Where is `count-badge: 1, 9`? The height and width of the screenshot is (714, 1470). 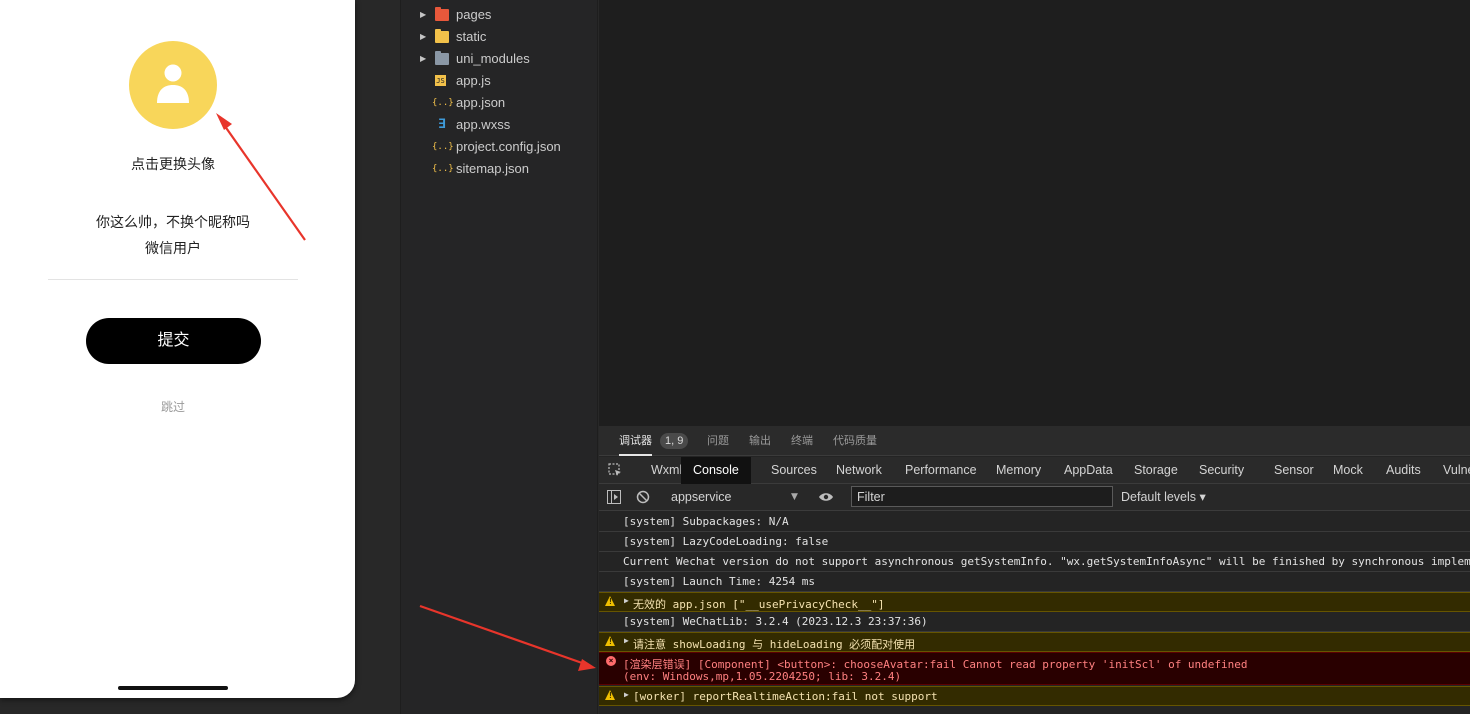
count-badge: 1, 9 is located at coordinates (674, 441).